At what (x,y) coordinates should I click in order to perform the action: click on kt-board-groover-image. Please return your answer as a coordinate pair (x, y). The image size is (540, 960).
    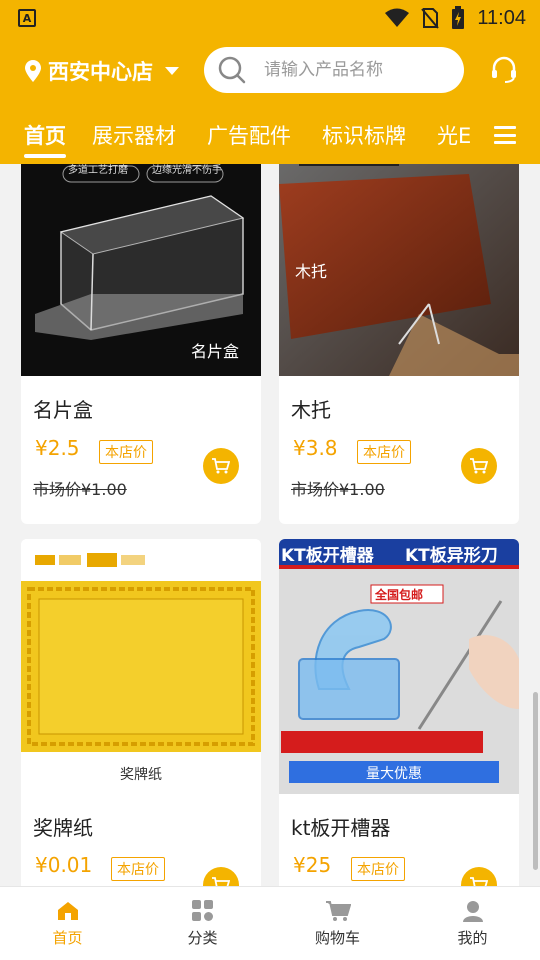
    Looking at the image, I should click on (399, 666).